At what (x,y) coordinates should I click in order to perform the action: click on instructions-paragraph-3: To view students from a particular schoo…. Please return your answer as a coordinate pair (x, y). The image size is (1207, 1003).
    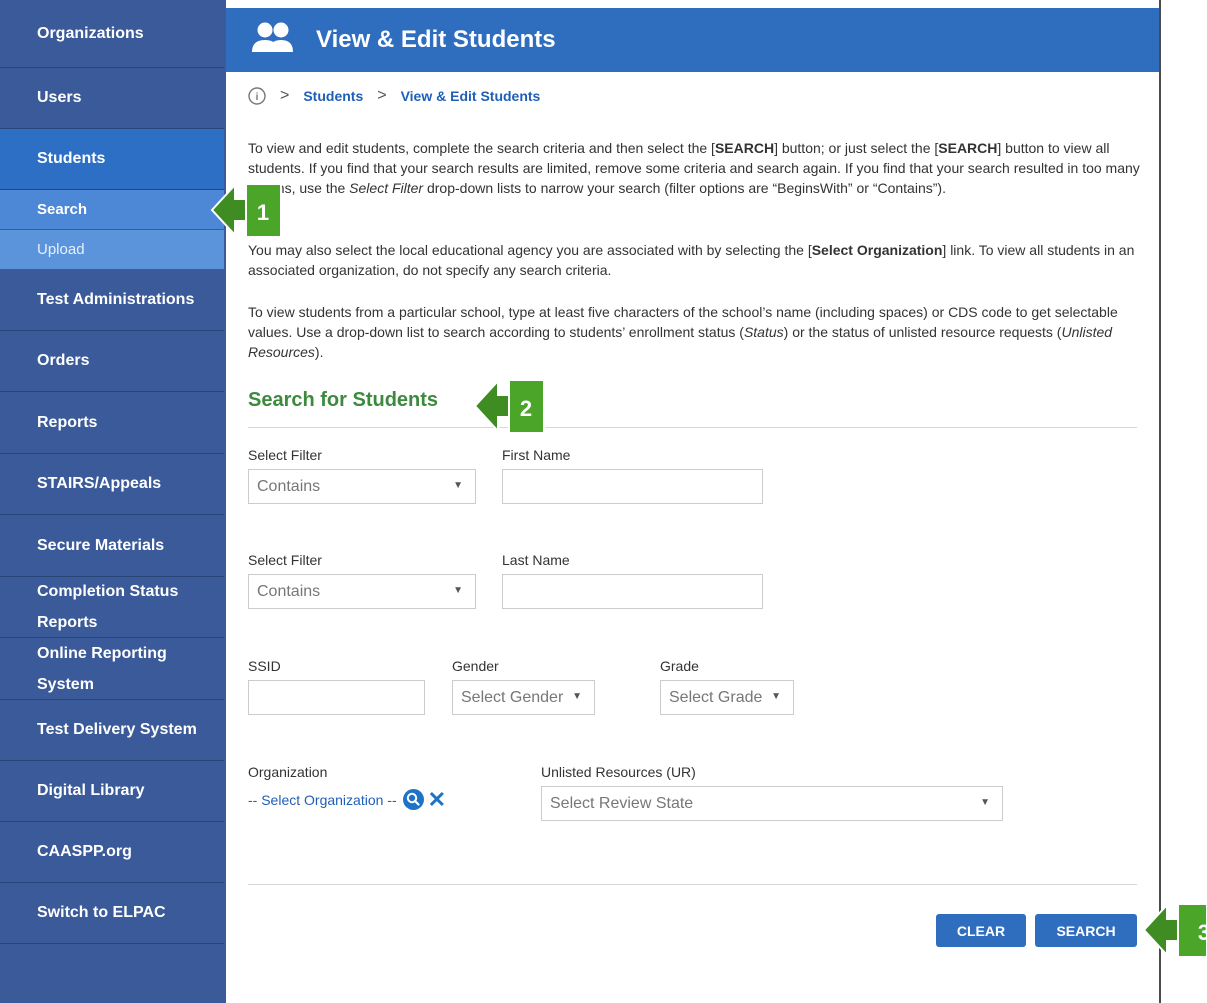
    Looking at the image, I should click on (683, 332).